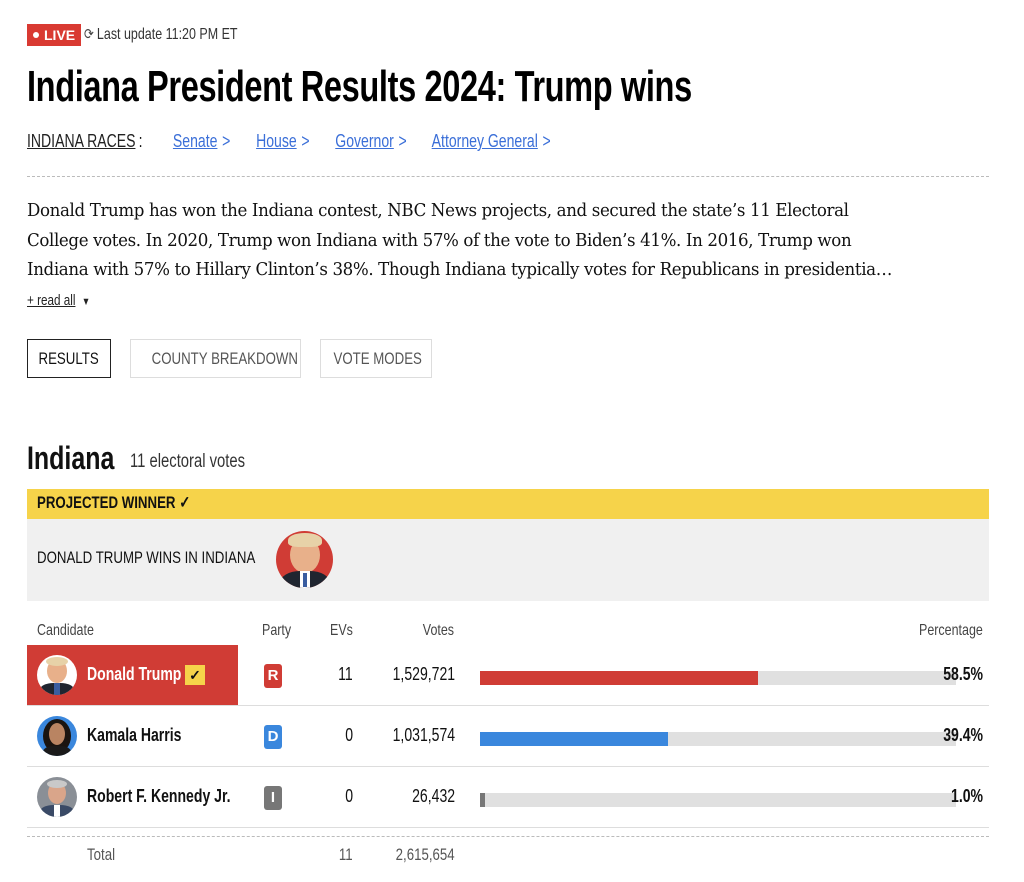 The width and height of the screenshot is (1024, 882). What do you see at coordinates (364, 141) in the screenshot?
I see `race-link-governor: Governor` at bounding box center [364, 141].